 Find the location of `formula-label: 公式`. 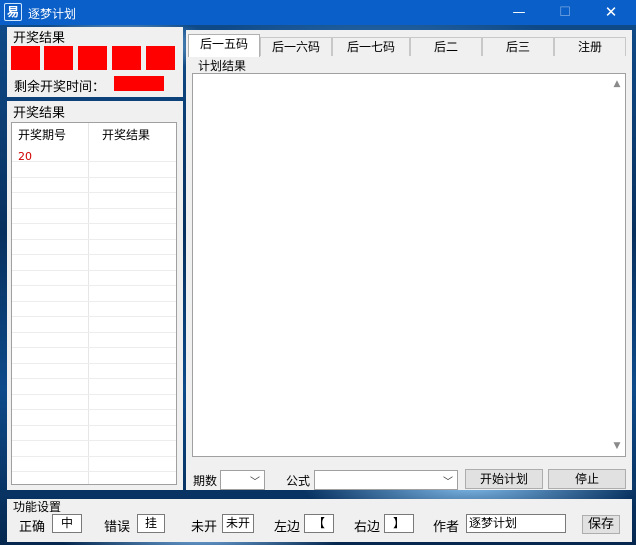

formula-label: 公式 is located at coordinates (298, 481).